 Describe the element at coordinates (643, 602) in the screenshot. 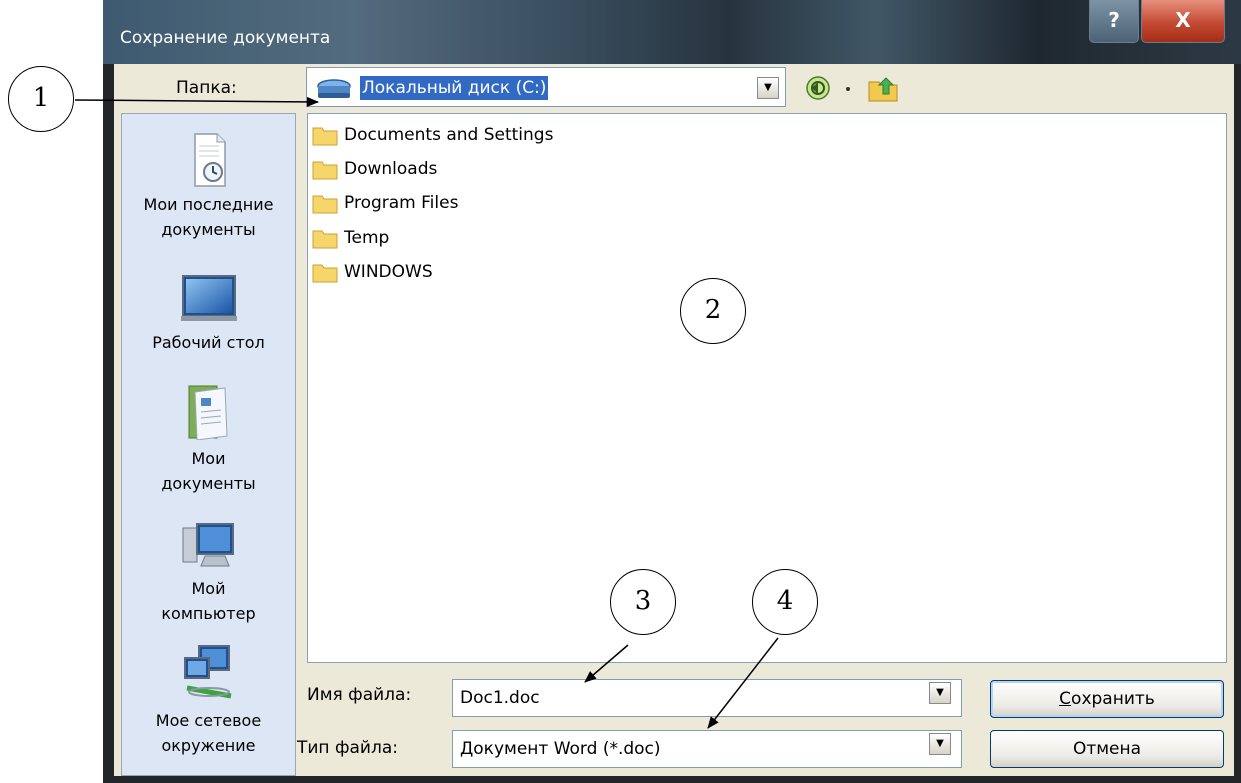

I see `callout-3: 3` at that location.